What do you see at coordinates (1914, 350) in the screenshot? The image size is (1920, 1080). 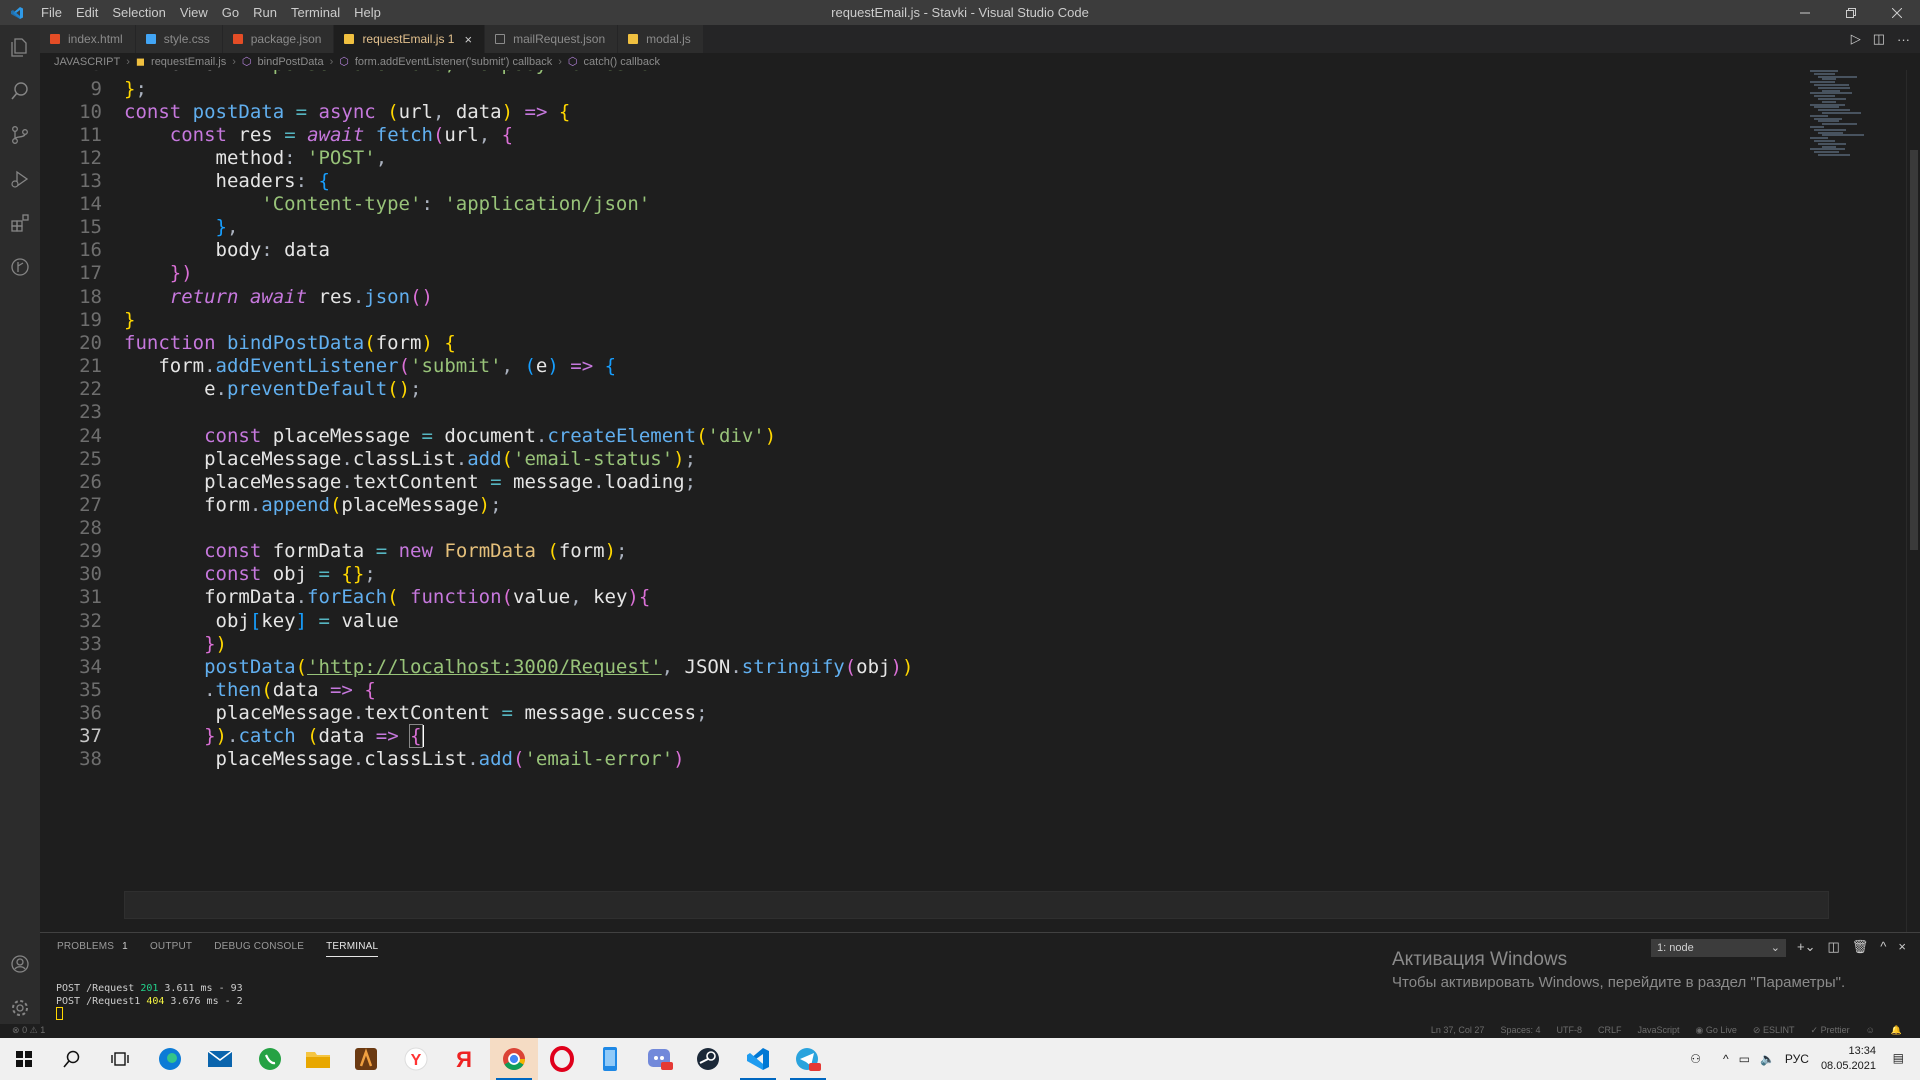 I see `scrollbar-thumb` at bounding box center [1914, 350].